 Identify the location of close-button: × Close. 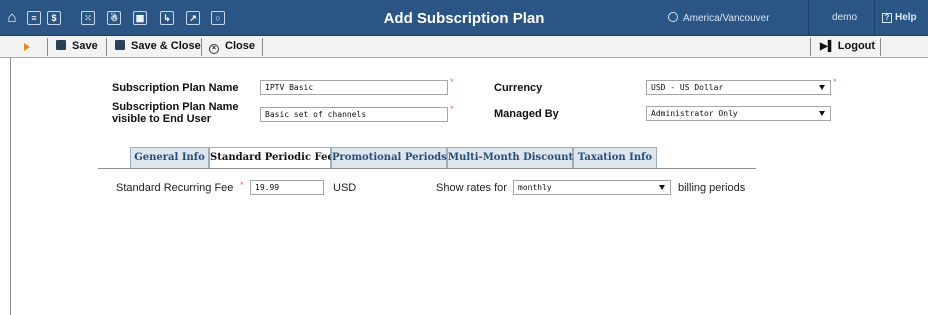
(232, 47).